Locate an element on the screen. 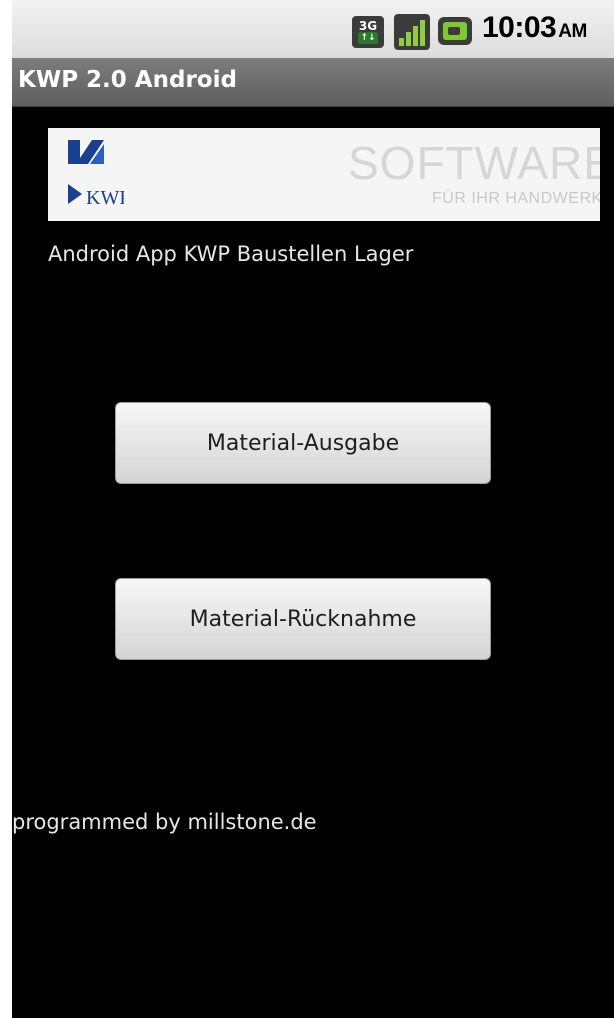 This screenshot has width=614, height=1018. app-title: KWP 2.0 Android is located at coordinates (127, 80).